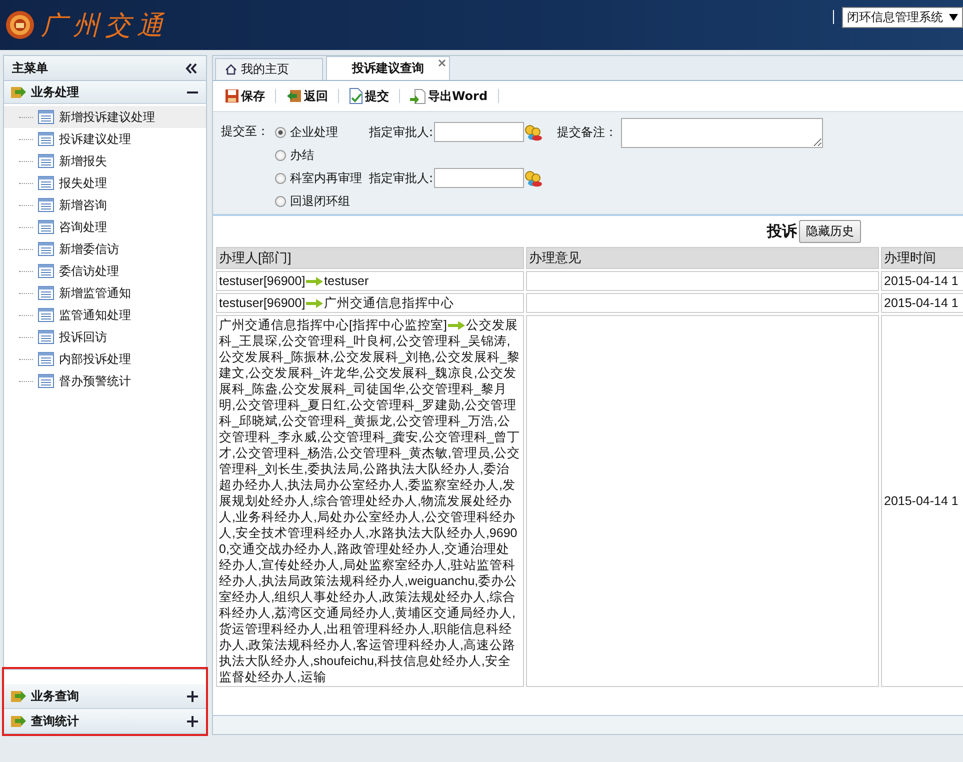  I want to click on column-header: 办理意见, so click(702, 258).